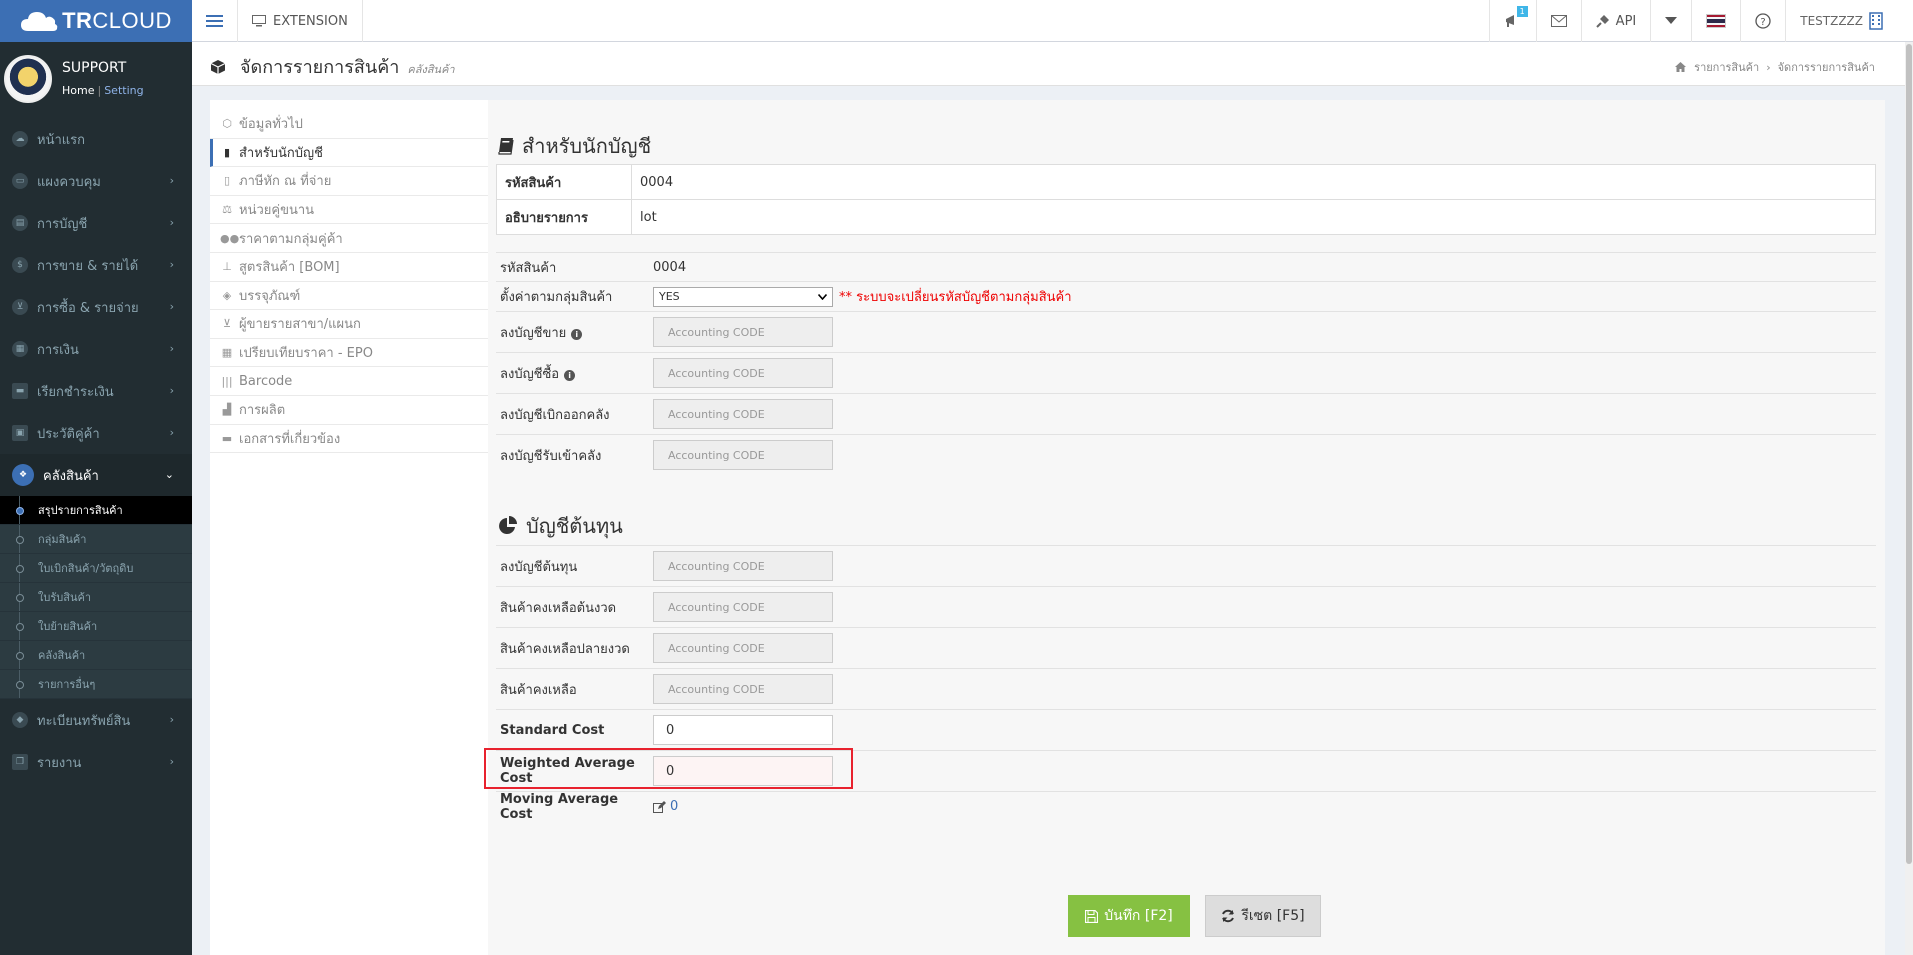 This screenshot has height=955, width=1913. I want to click on app-logo: TR CLOUD, so click(96, 21).